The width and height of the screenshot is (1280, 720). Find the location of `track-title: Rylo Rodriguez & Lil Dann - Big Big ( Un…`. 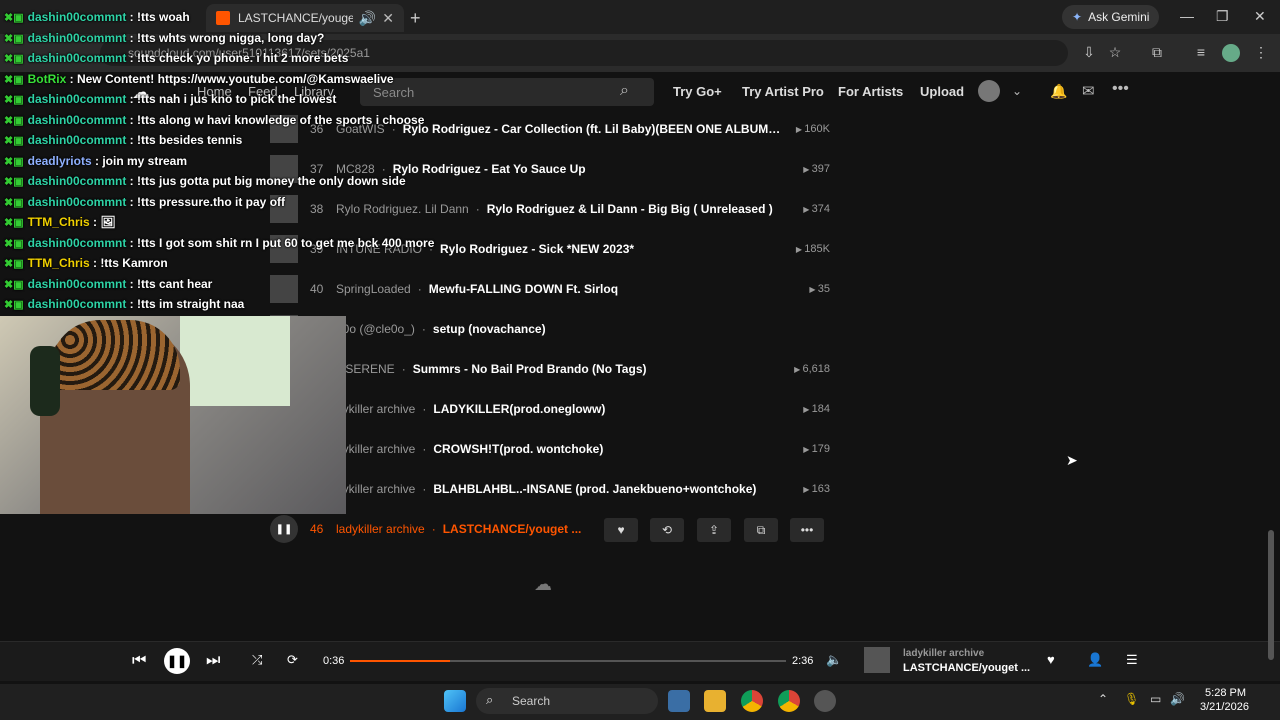

track-title: Rylo Rodriguez & Lil Dann - Big Big ( Un… is located at coordinates (634, 209).